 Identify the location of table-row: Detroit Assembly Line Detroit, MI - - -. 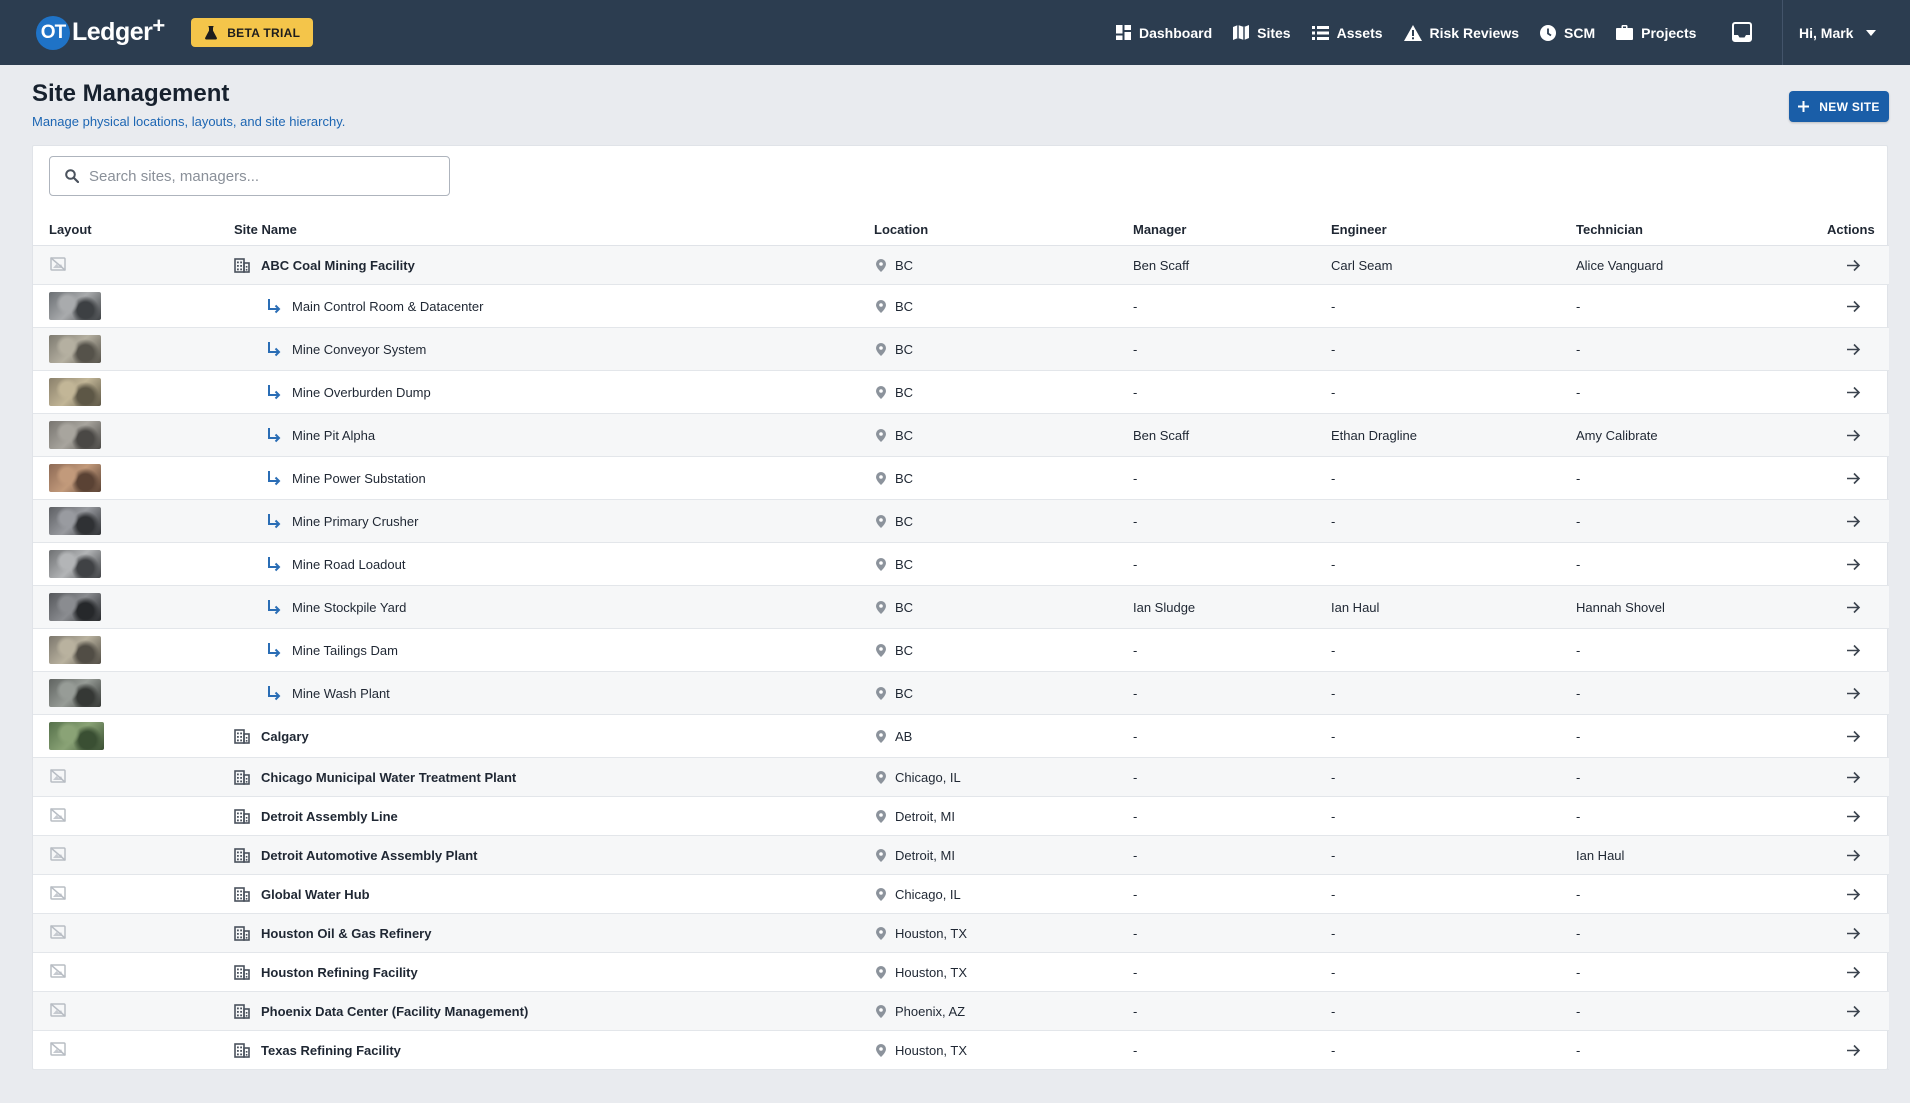
(961, 816).